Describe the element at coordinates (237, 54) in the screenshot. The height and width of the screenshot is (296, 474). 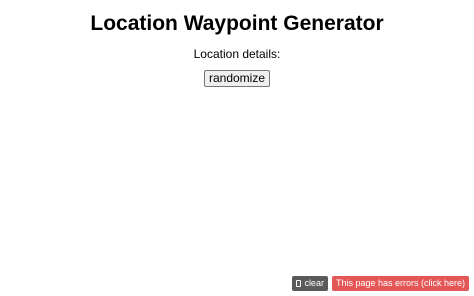
I see `location-details-label: Location details:` at that location.